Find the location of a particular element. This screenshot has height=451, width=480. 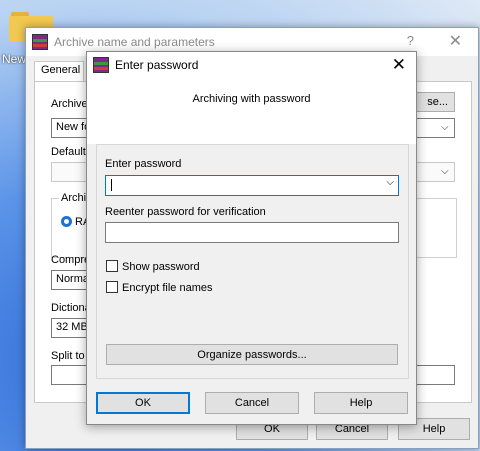

password-input: ⌵ is located at coordinates (252, 185).